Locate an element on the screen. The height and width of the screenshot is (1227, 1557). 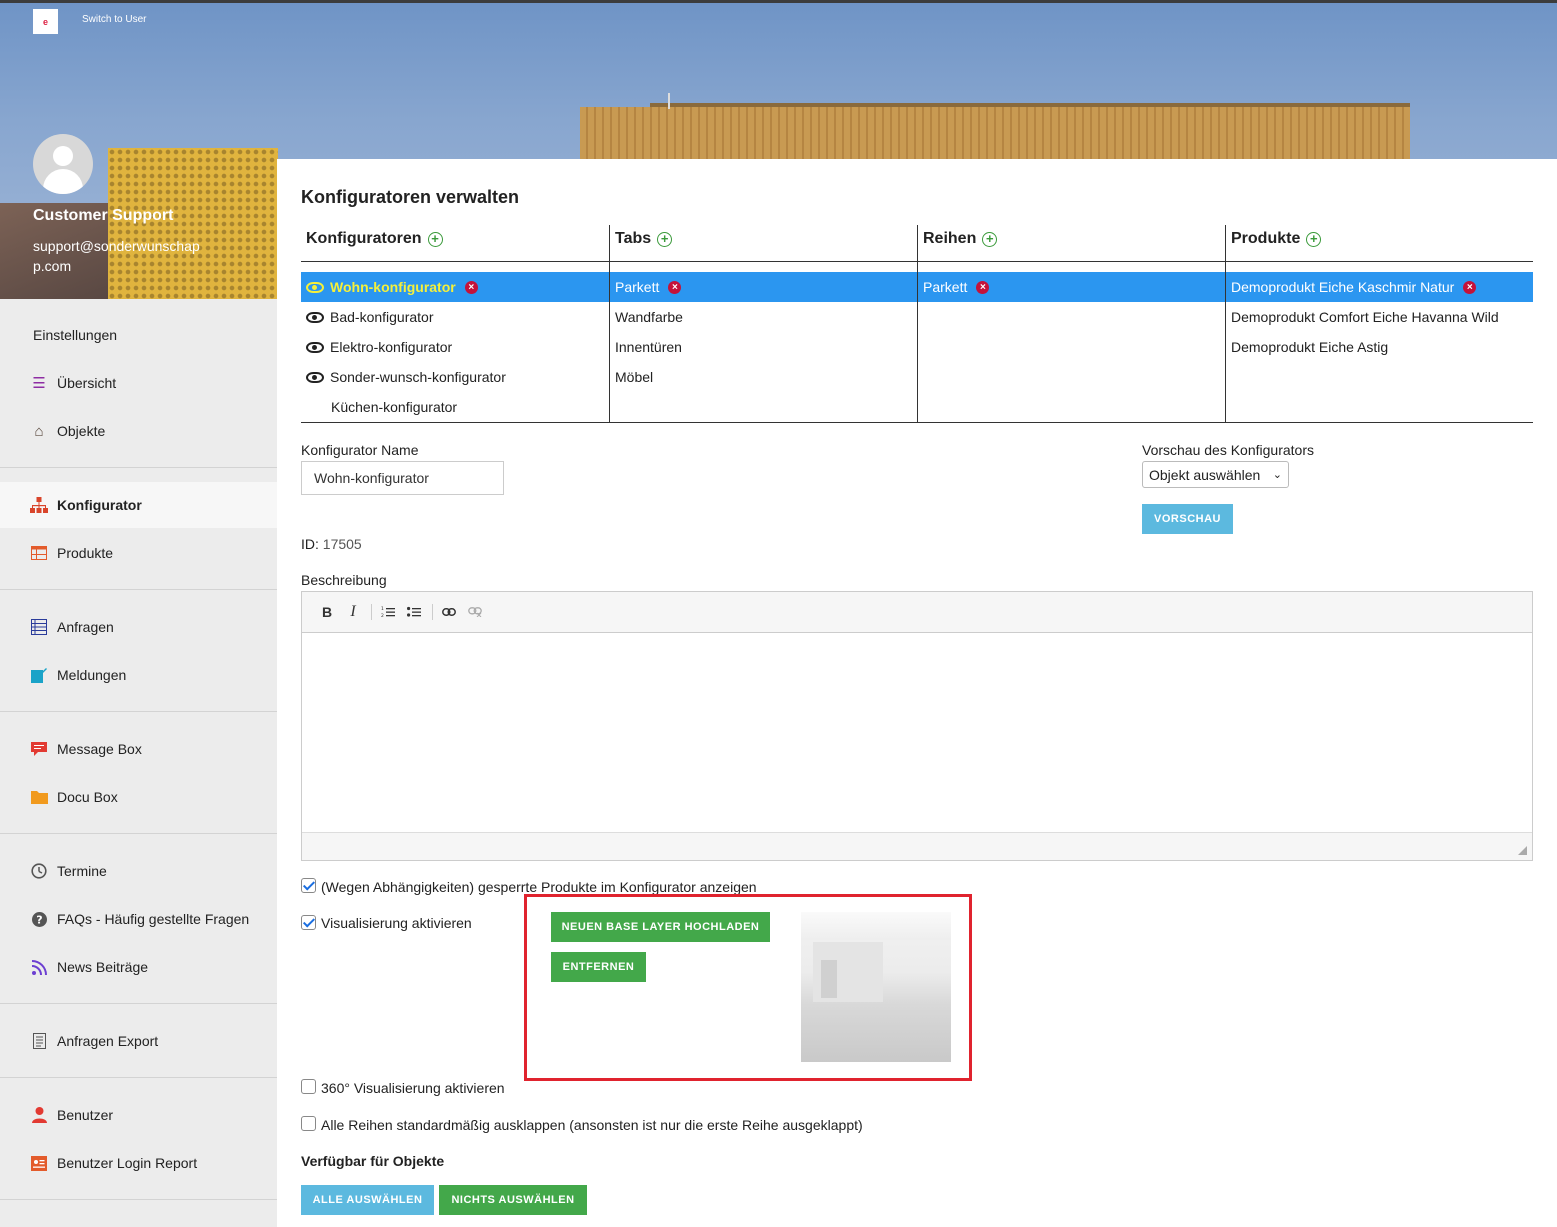
sidebar-item-news: News Beiträge is located at coordinates (138, 967).